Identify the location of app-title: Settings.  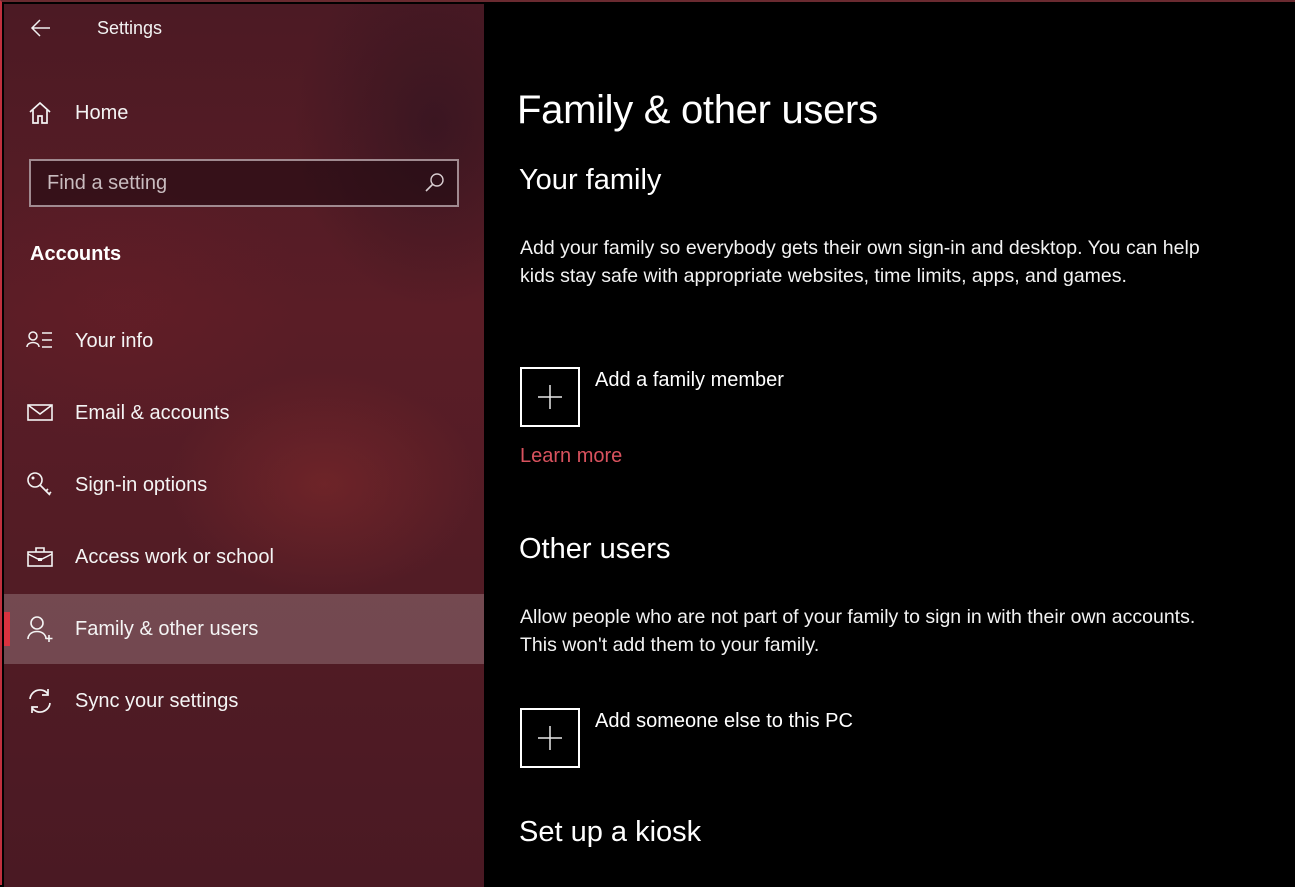
(130, 28).